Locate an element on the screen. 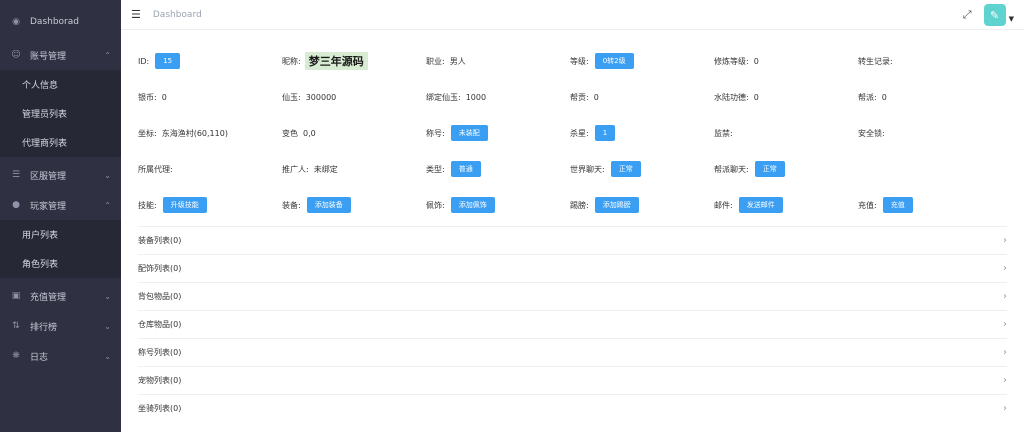  lock-cell: 安全锁: is located at coordinates (930, 133).